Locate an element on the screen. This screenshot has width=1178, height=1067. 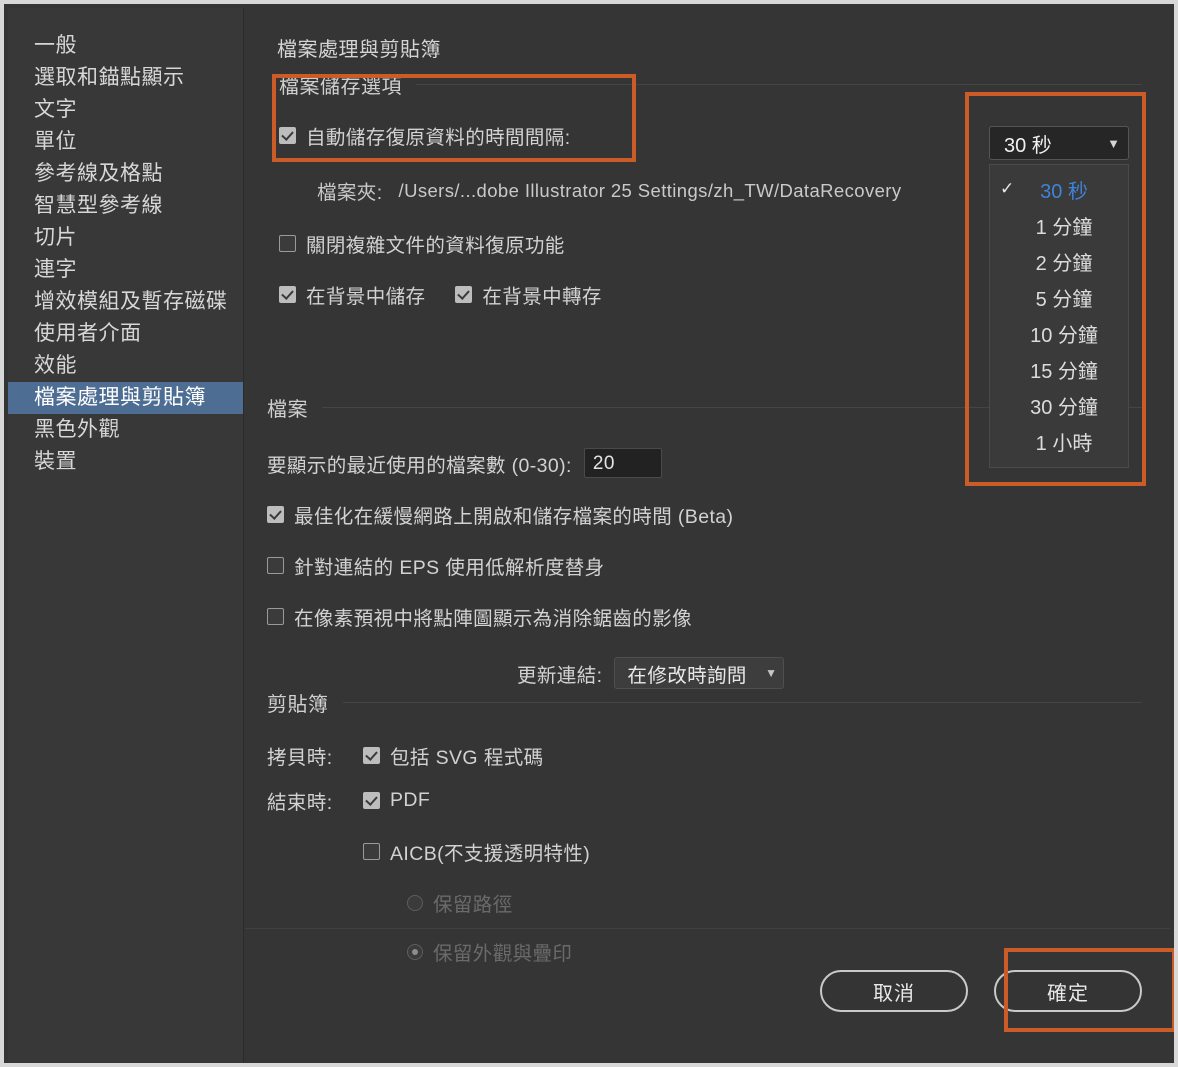
update-links-label: 更新連結: is located at coordinates (560, 675).